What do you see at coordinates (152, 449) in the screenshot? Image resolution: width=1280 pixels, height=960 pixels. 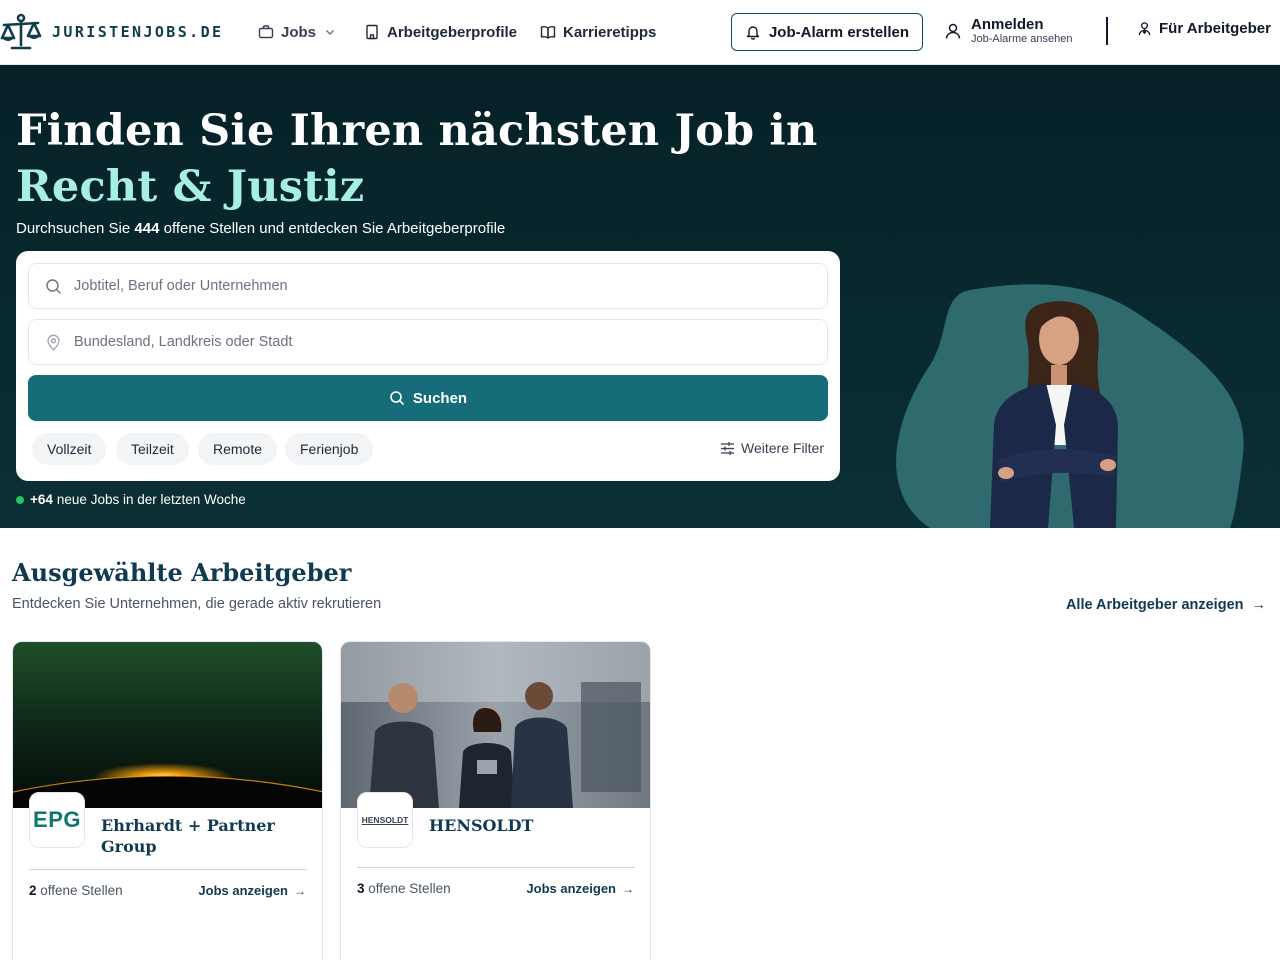 I see `filter-chip-parttime: Teilzeit` at bounding box center [152, 449].